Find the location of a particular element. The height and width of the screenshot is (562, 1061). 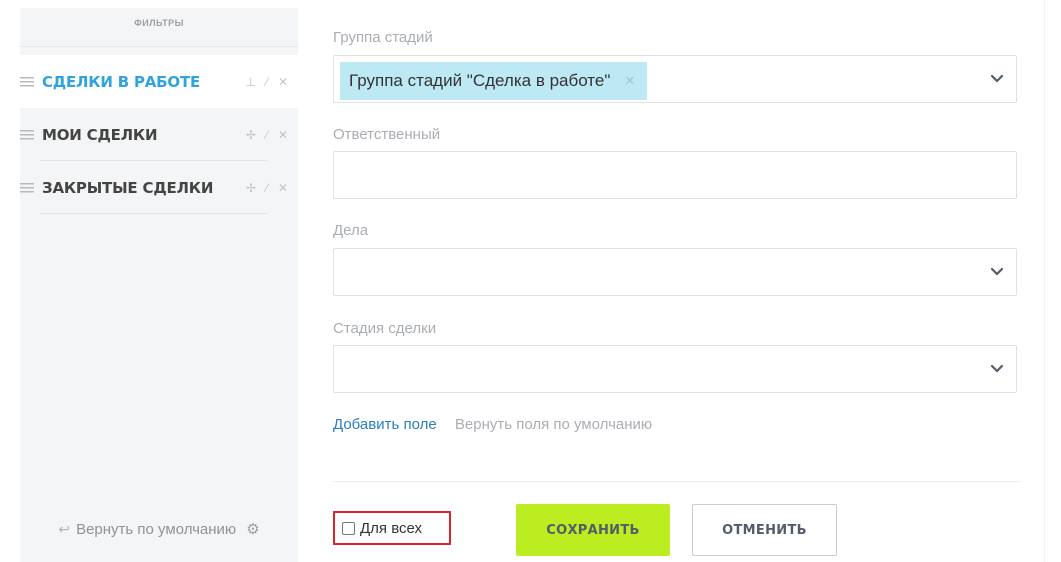

stage-group-select: Группа стадий "Сделка в работе" ✕ is located at coordinates (675, 79).